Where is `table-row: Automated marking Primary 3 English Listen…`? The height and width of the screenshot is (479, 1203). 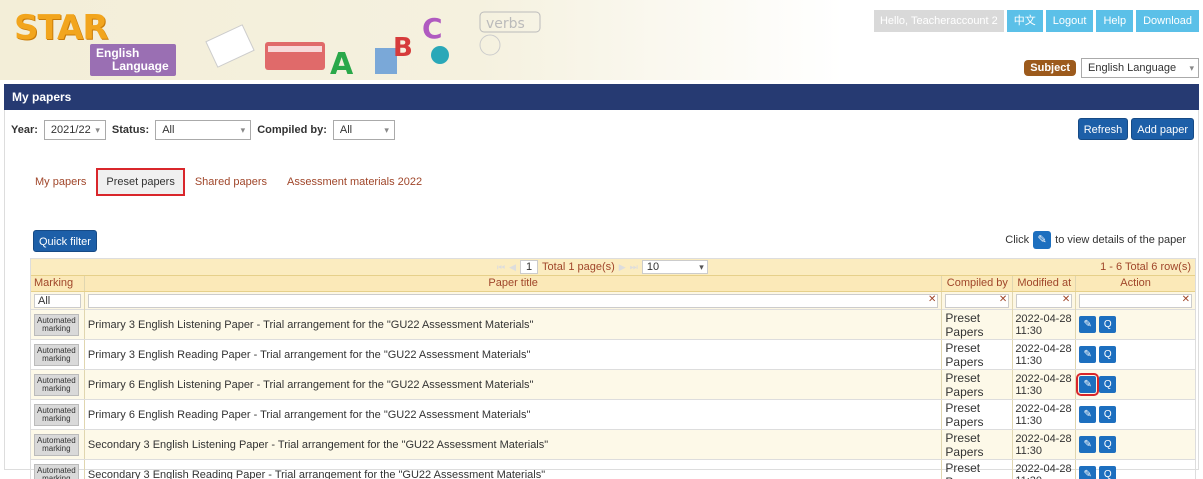 table-row: Automated marking Primary 3 English Listen… is located at coordinates (613, 324).